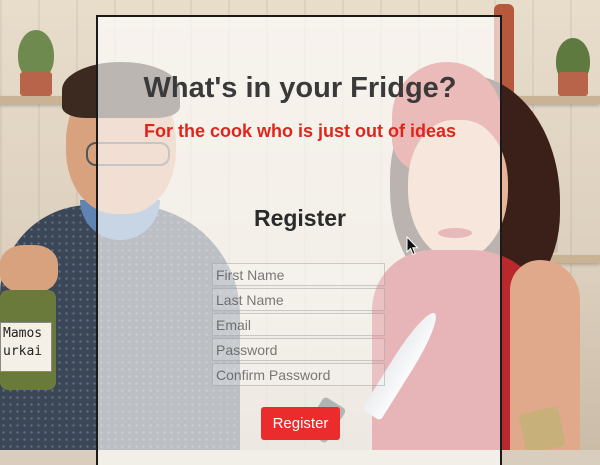 The image size is (600, 465). Describe the element at coordinates (298, 299) in the screenshot. I see `last-name-field` at that location.